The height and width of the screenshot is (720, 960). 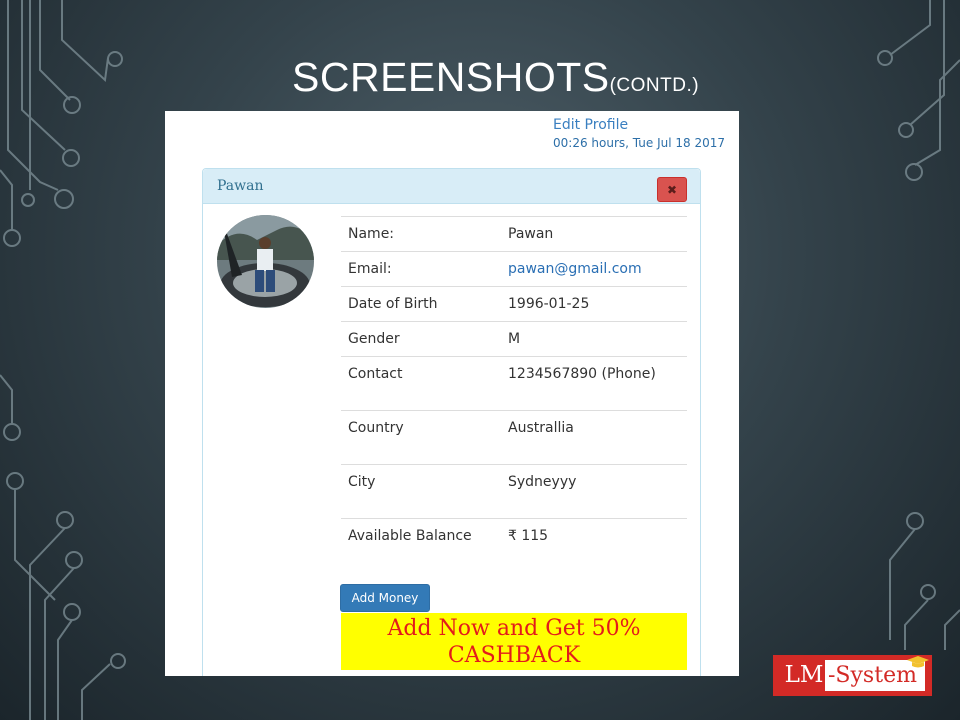 What do you see at coordinates (852, 675) in the screenshot?
I see `lm-system-logo: LM -System` at bounding box center [852, 675].